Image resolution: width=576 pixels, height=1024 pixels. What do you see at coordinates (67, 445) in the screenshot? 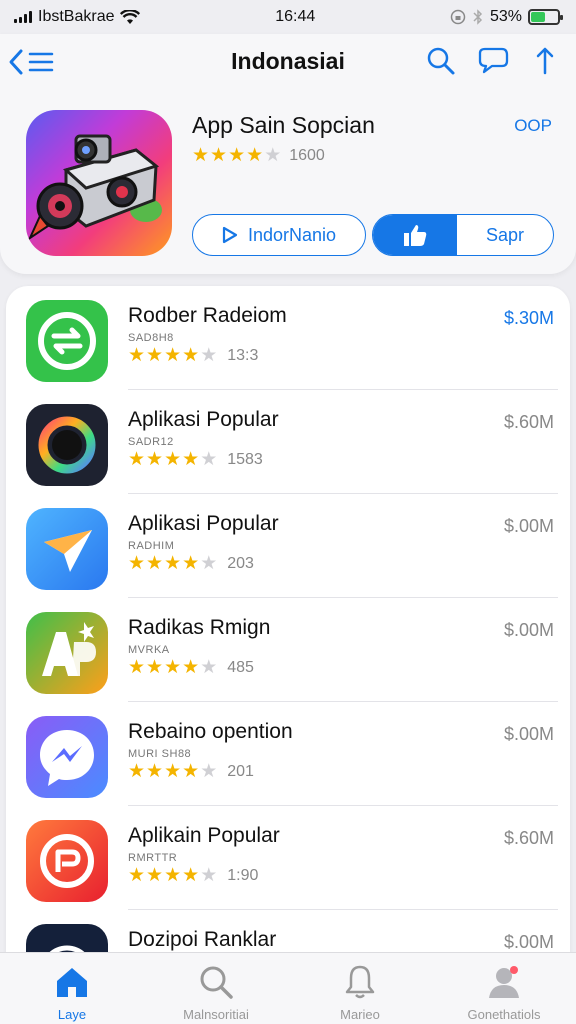
I see `rainbow-ring-icon` at bounding box center [67, 445].